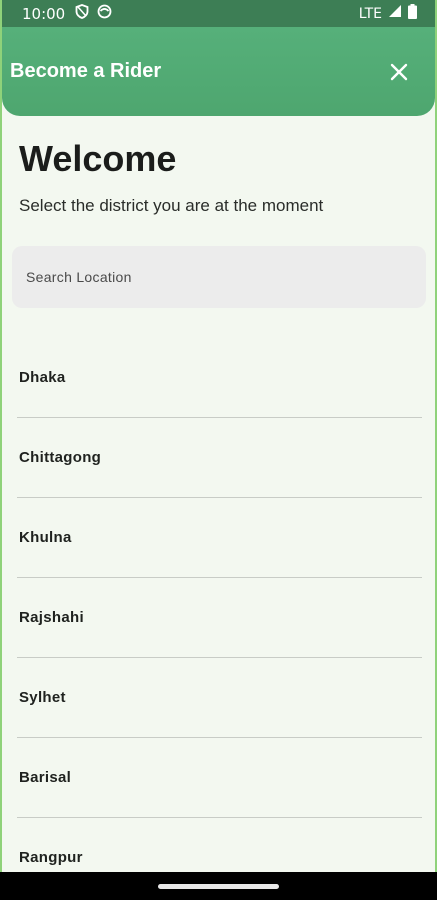 The image size is (437, 900). I want to click on welcome-heading: Welcome, so click(98, 158).